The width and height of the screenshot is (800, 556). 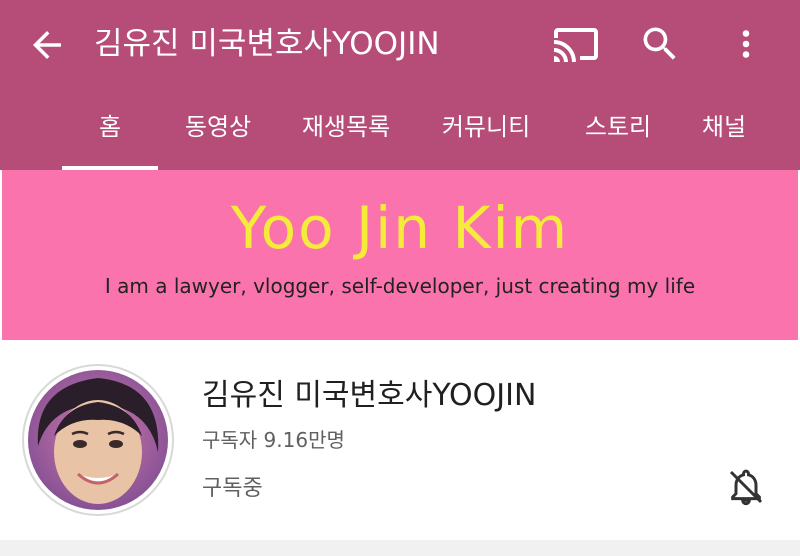 I want to click on tab-label: 동영상, so click(x=218, y=127).